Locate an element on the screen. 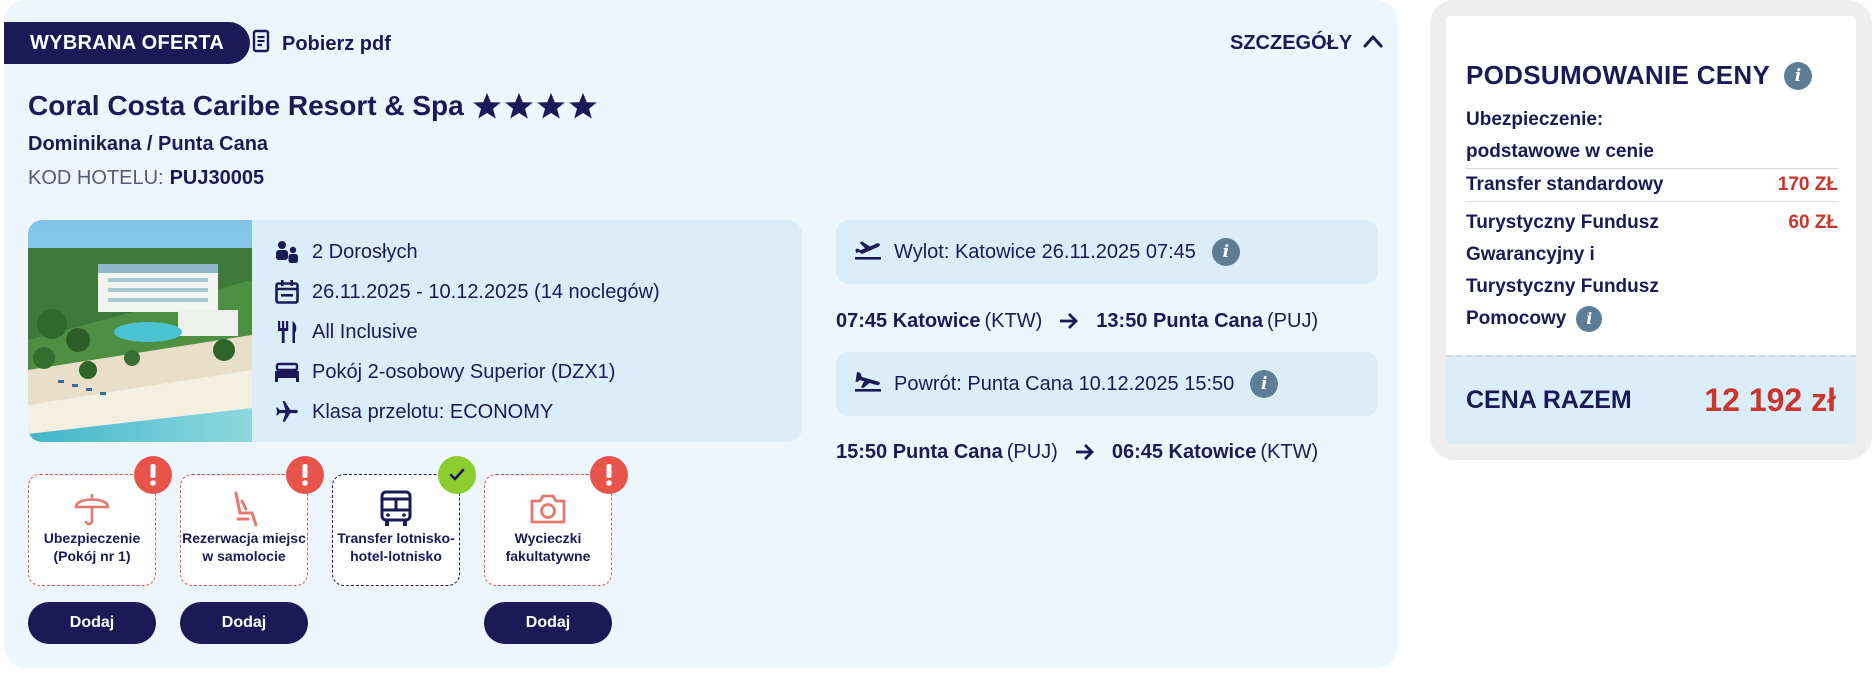 Image resolution: width=1874 pixels, height=686 pixels. board-row: All Inclusive is located at coordinates (467, 332).